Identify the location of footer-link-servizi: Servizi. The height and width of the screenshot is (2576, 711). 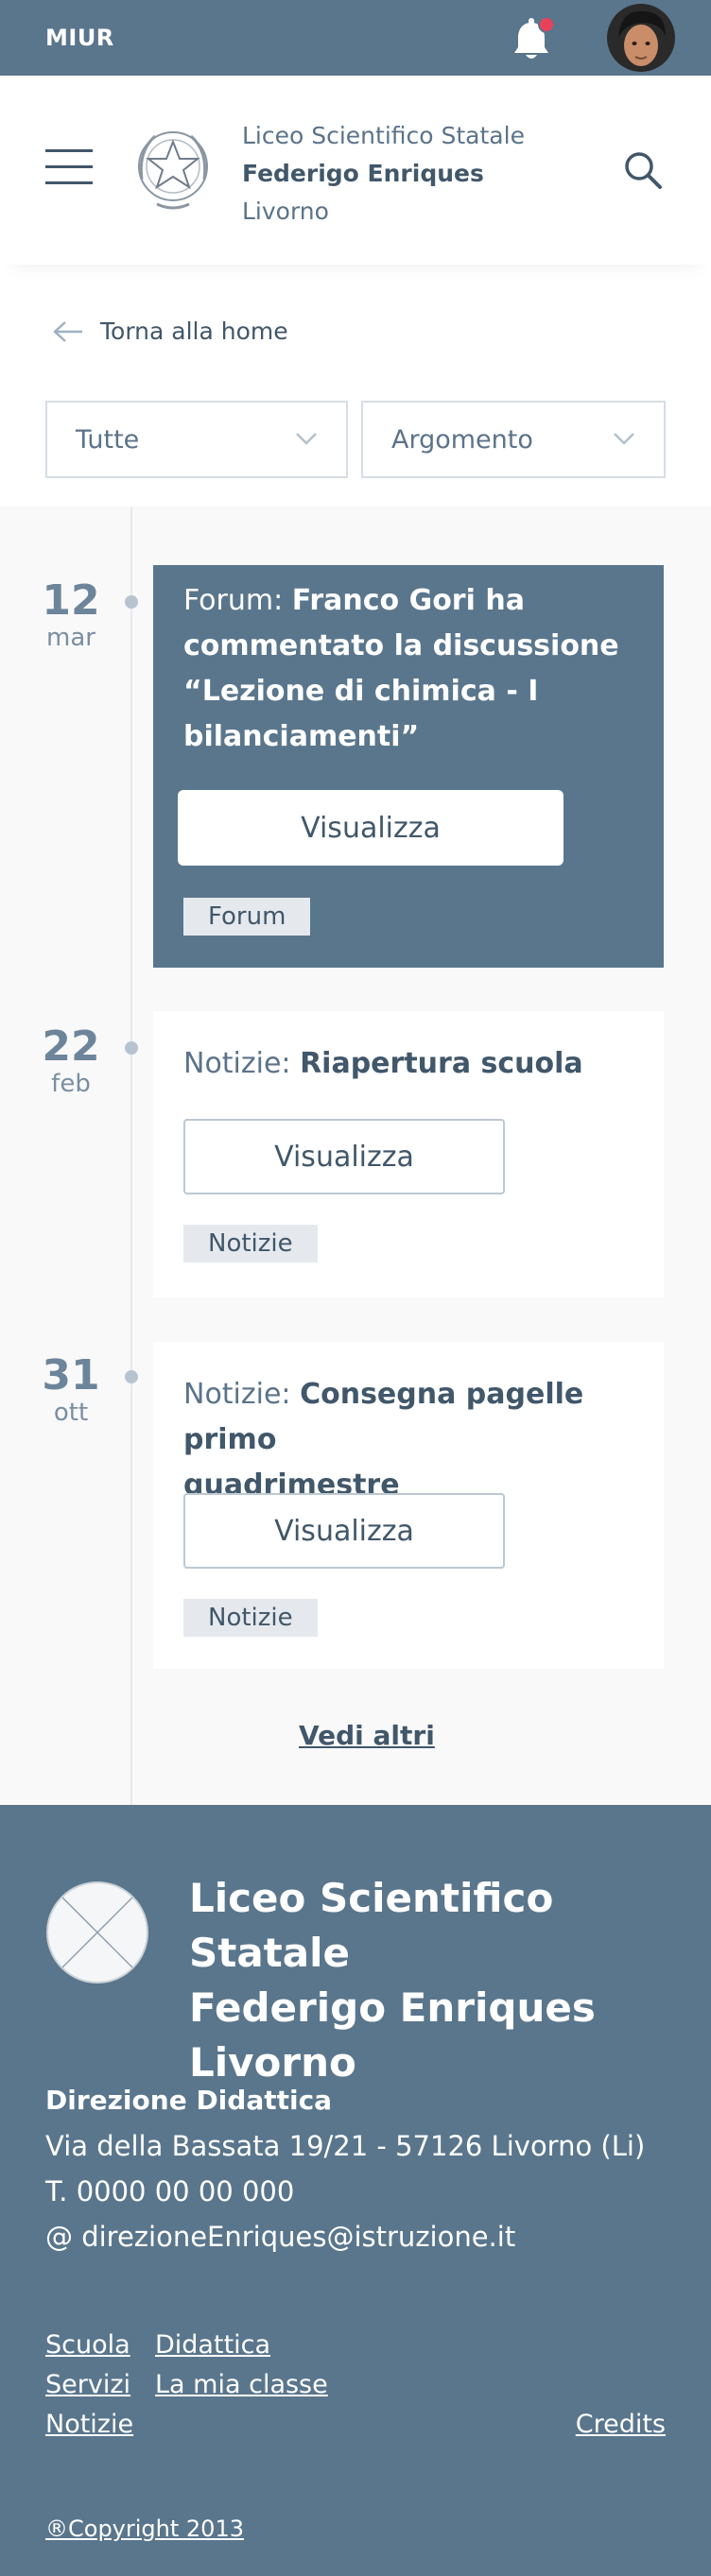
(88, 2384).